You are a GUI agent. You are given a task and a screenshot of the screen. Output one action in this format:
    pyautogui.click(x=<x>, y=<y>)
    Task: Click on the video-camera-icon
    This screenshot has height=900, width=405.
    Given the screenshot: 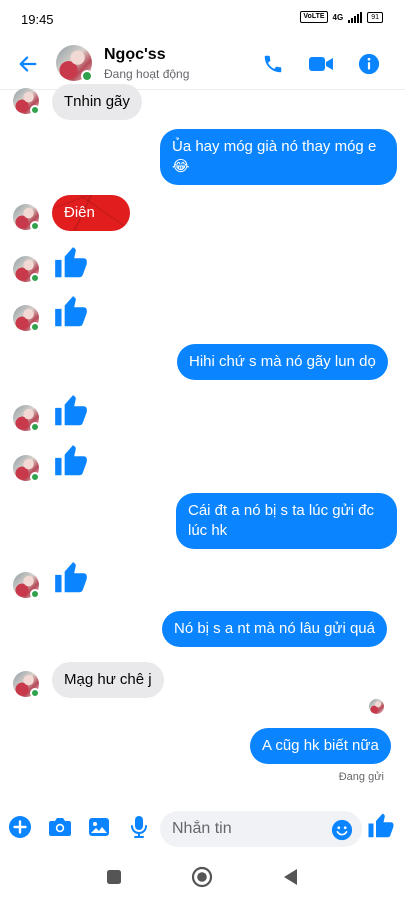 What is the action you would take?
    pyautogui.click(x=321, y=64)
    